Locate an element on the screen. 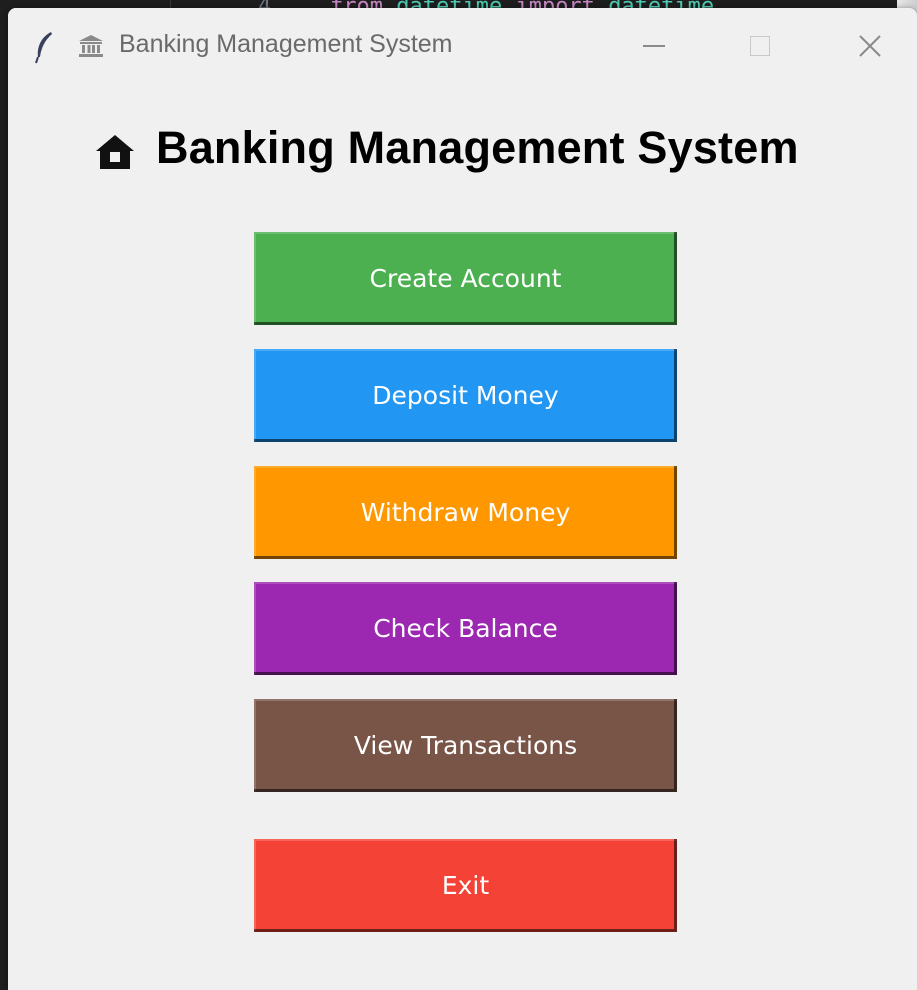  page-title: Banking Management System is located at coordinates (477, 147).